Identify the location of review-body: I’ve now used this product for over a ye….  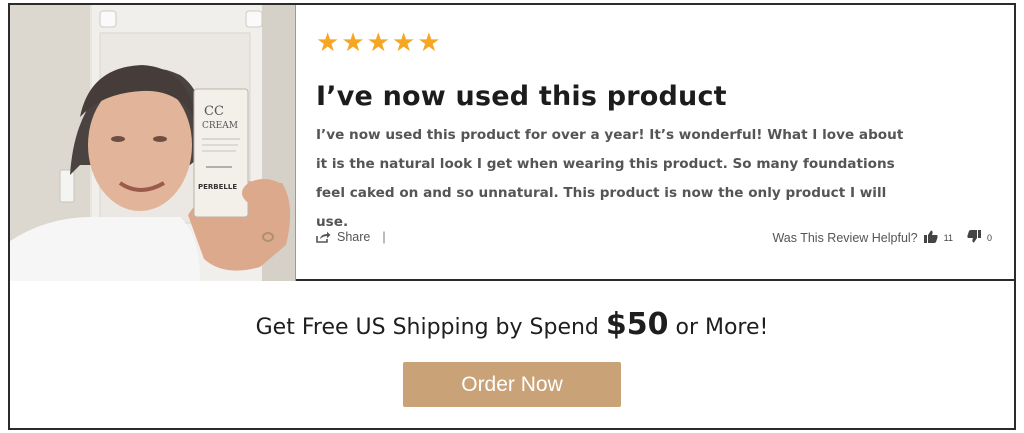
(610, 178).